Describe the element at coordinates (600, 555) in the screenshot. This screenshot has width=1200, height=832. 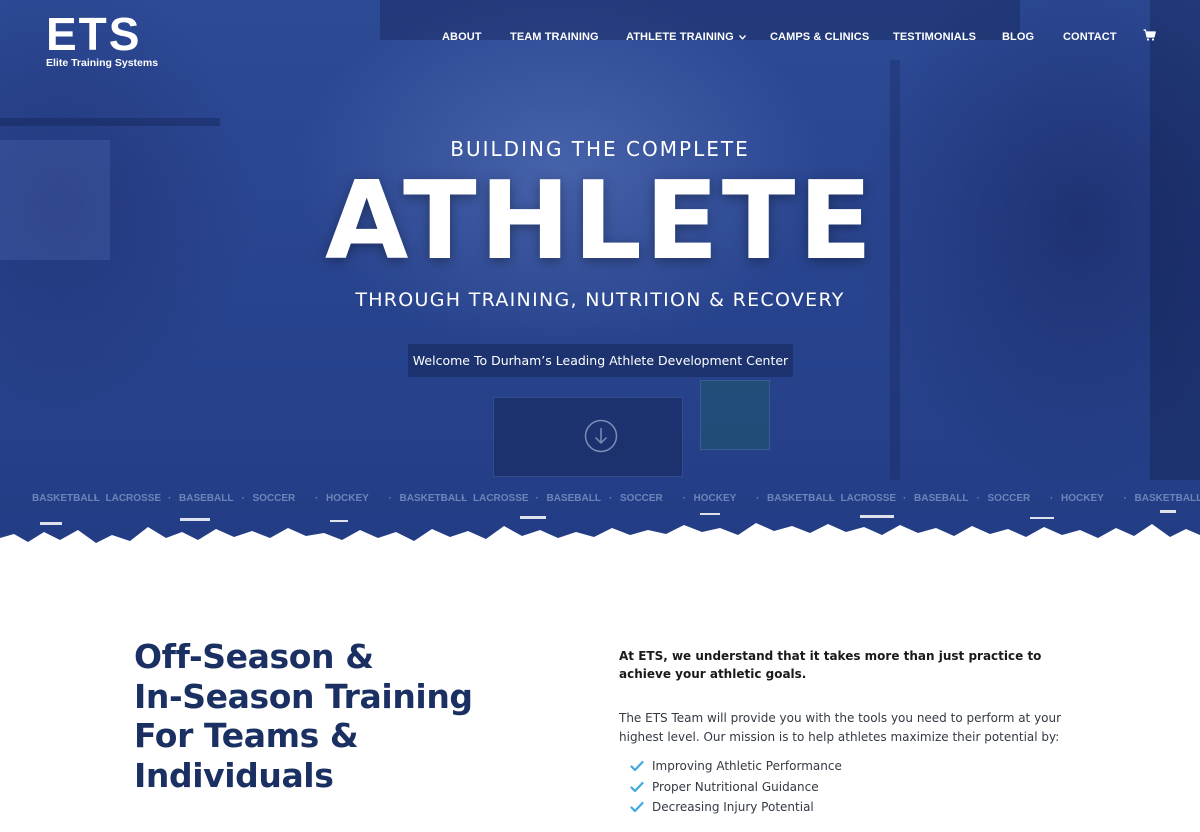
I see `torn-edge-divider` at that location.